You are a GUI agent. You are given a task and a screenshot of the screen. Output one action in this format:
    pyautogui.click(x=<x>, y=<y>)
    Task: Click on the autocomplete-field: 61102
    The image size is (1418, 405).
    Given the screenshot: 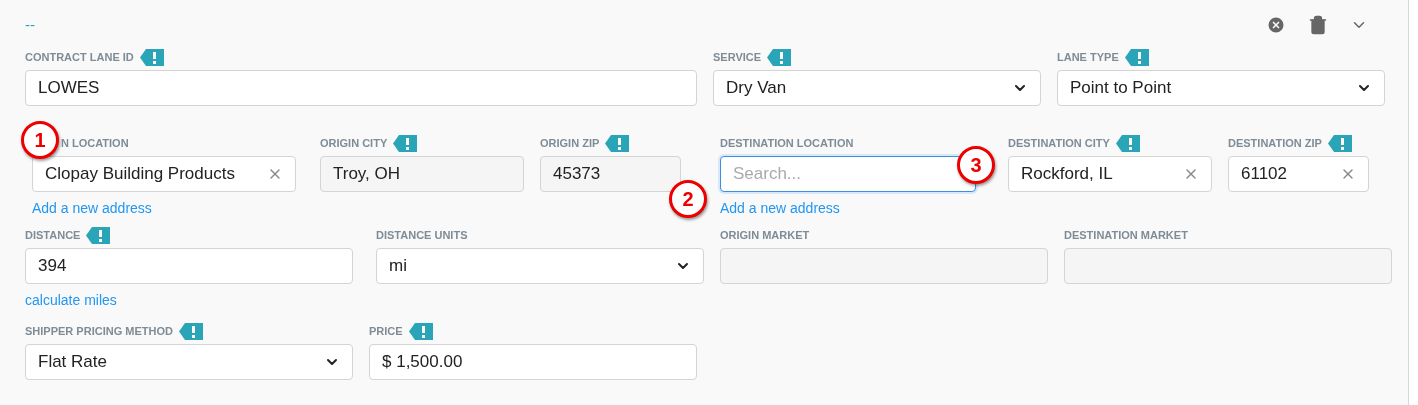 What is the action you would take?
    pyautogui.click(x=1298, y=174)
    